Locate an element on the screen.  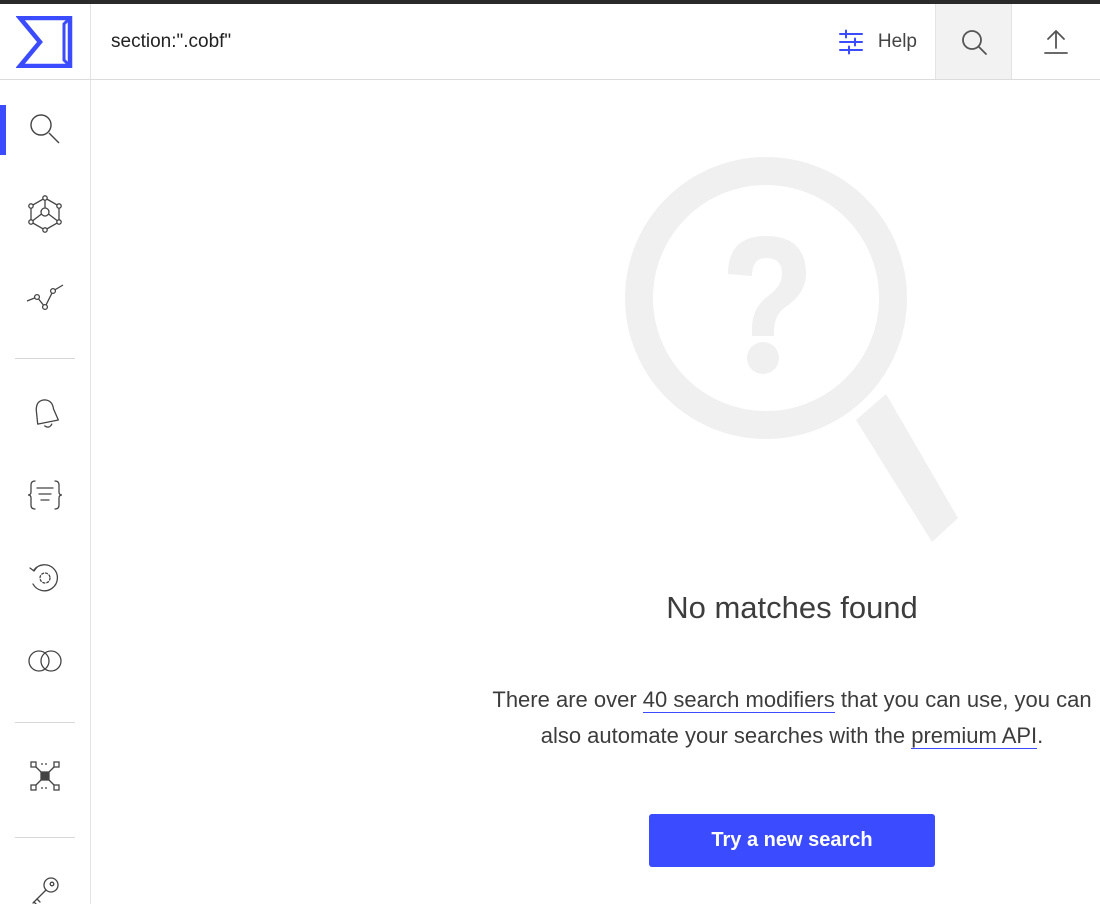
help-button: Help is located at coordinates (886, 41).